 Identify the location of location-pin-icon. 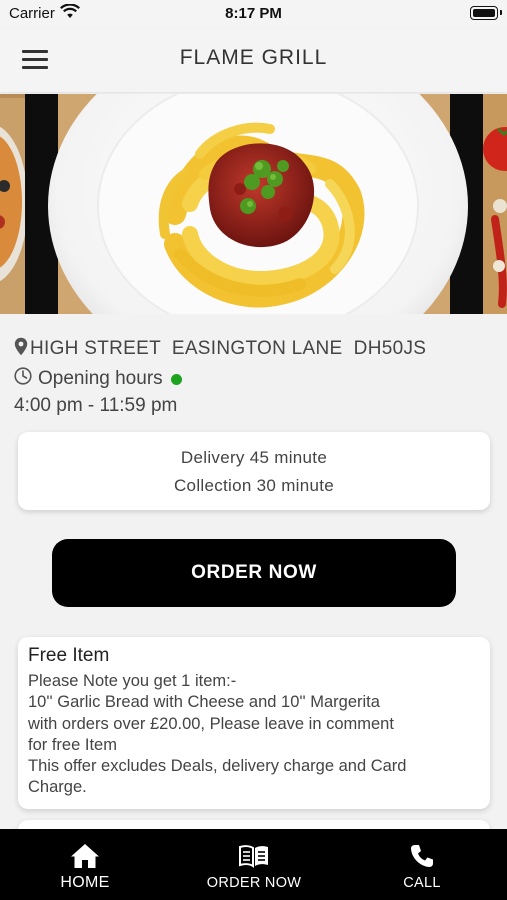
(21, 349).